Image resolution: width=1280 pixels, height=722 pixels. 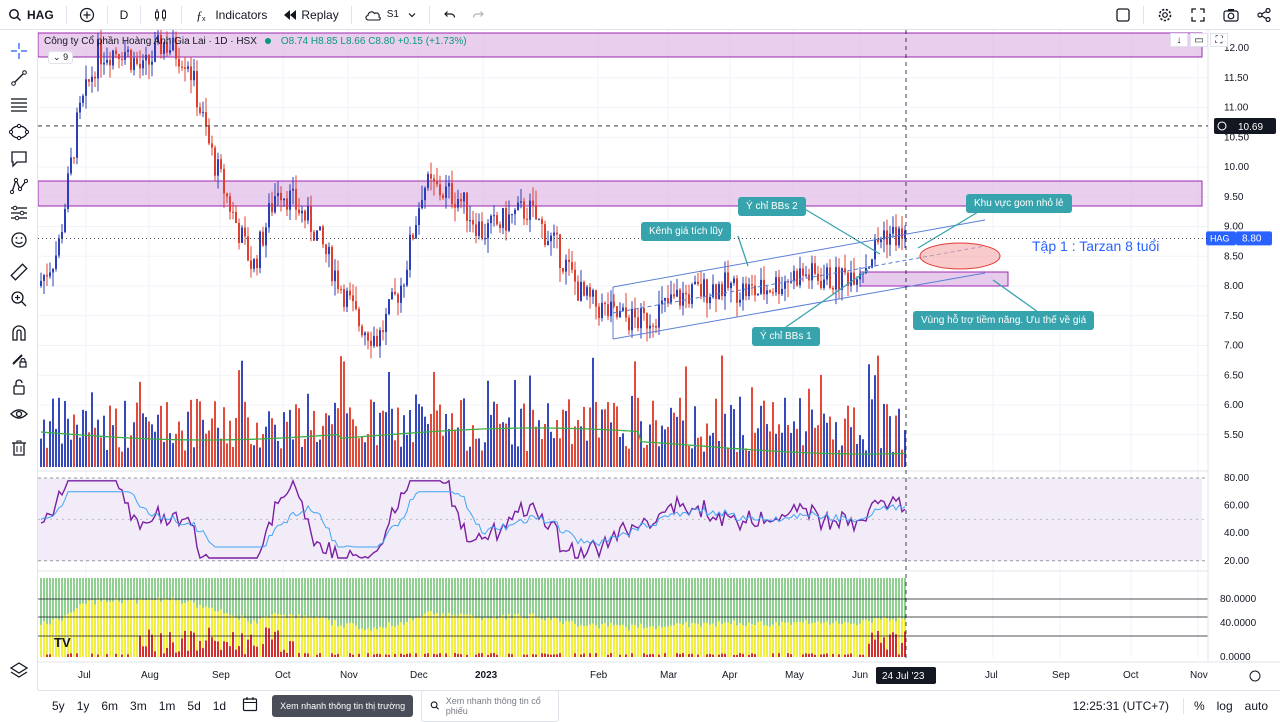 I want to click on time-label: Jul, so click(x=84, y=675).